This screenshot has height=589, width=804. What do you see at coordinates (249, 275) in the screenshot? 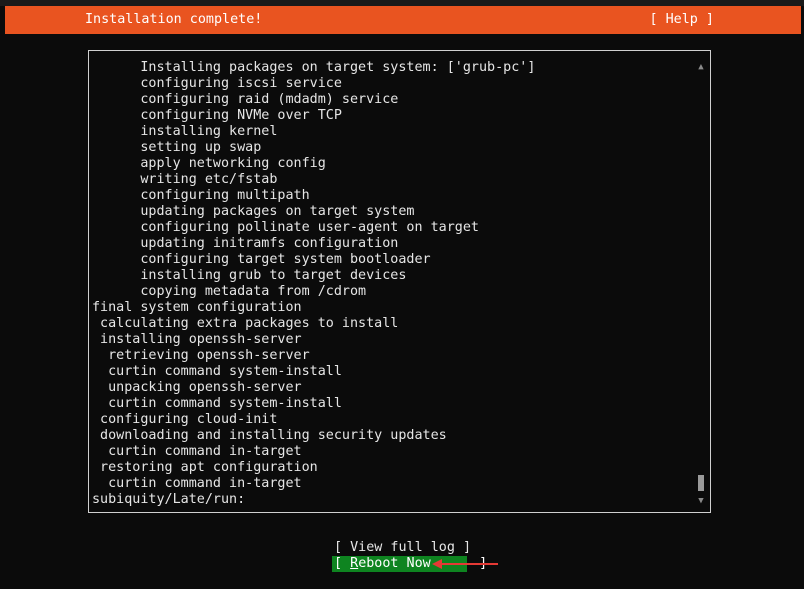
I see `log-line: installing grub to target devices` at bounding box center [249, 275].